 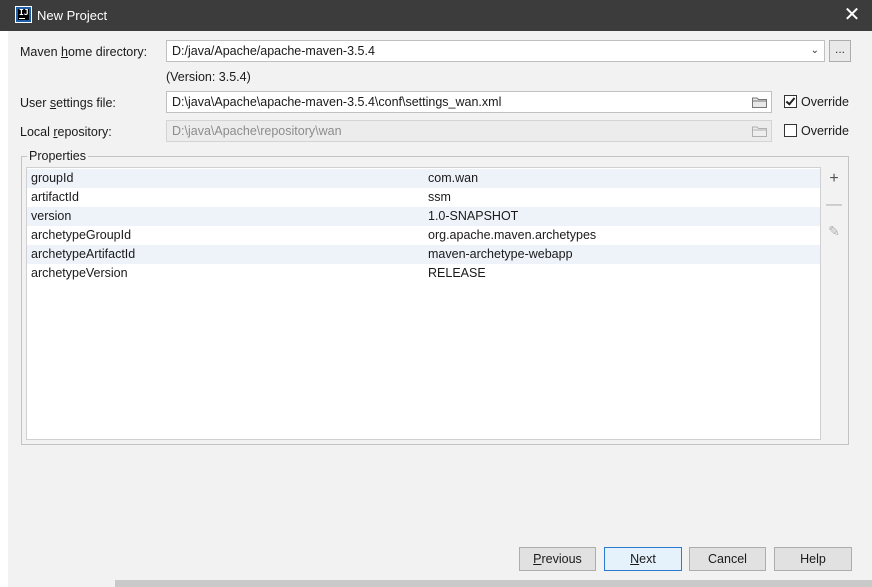 I want to click on window-shadow, so click(x=493, y=583).